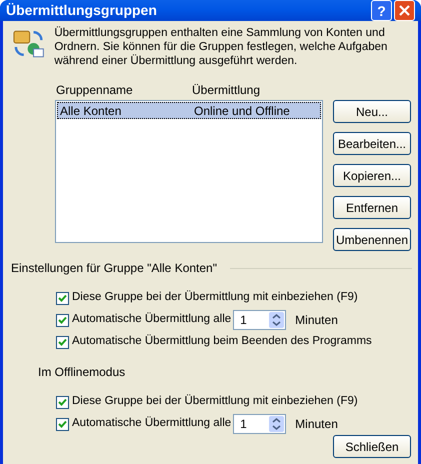 Image resolution: width=421 pixels, height=464 pixels. I want to click on checkbox-label: Automatische Übermittlung beim Beenden des Programms, so click(222, 341).